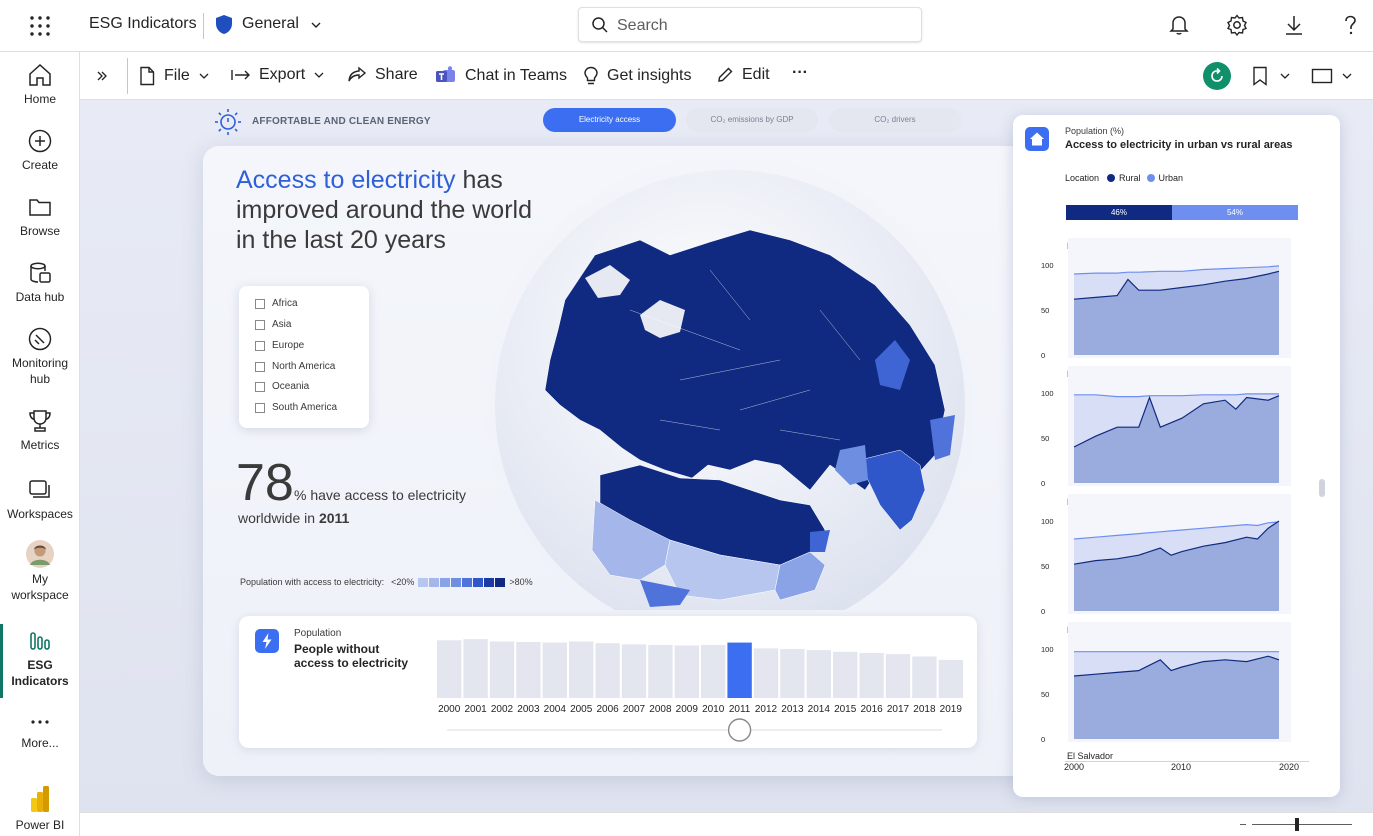 The image size is (1373, 836). Describe the element at coordinates (1294, 25) in the screenshot. I see `download-icon` at that location.